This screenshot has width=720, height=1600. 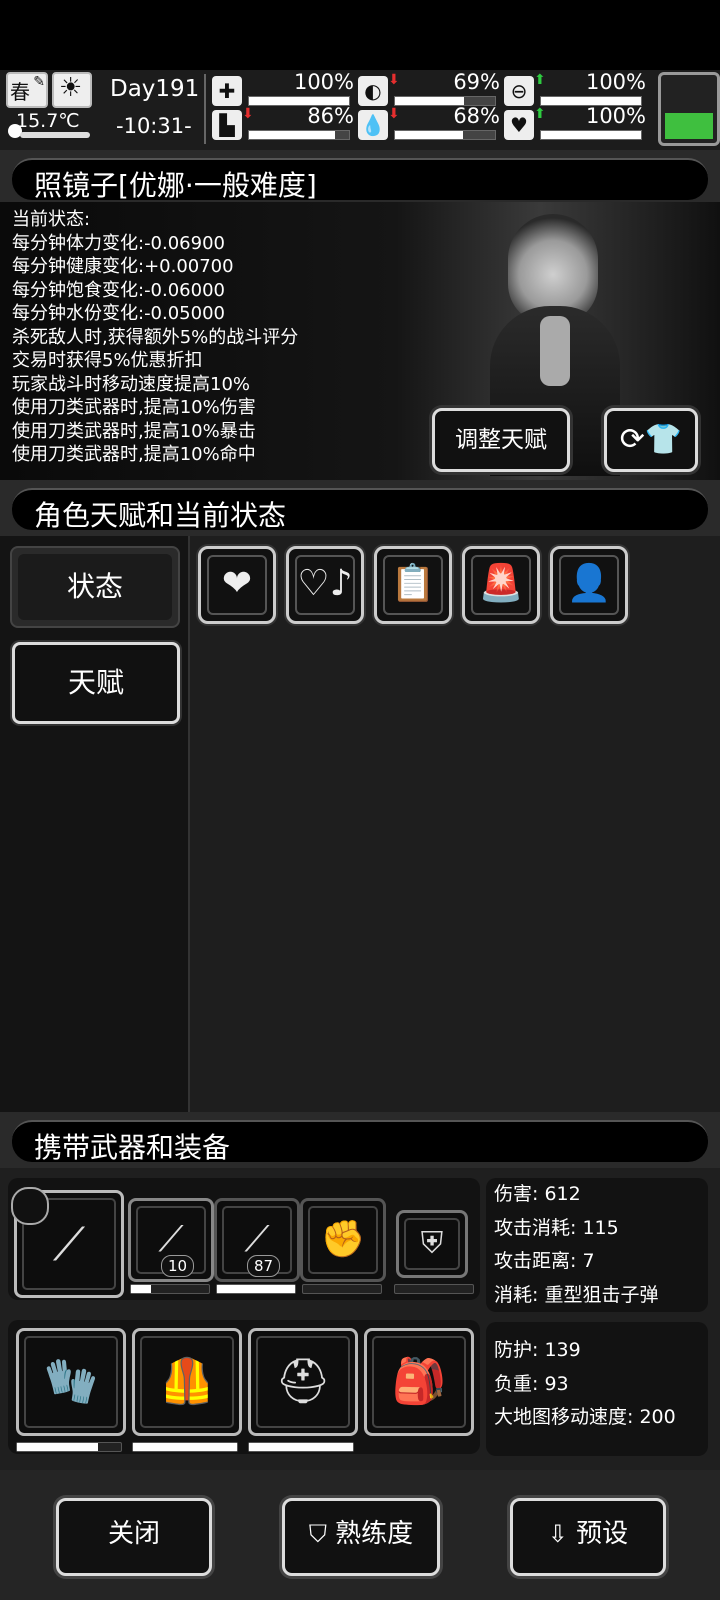 I want to click on battery-fill, so click(x=689, y=126).